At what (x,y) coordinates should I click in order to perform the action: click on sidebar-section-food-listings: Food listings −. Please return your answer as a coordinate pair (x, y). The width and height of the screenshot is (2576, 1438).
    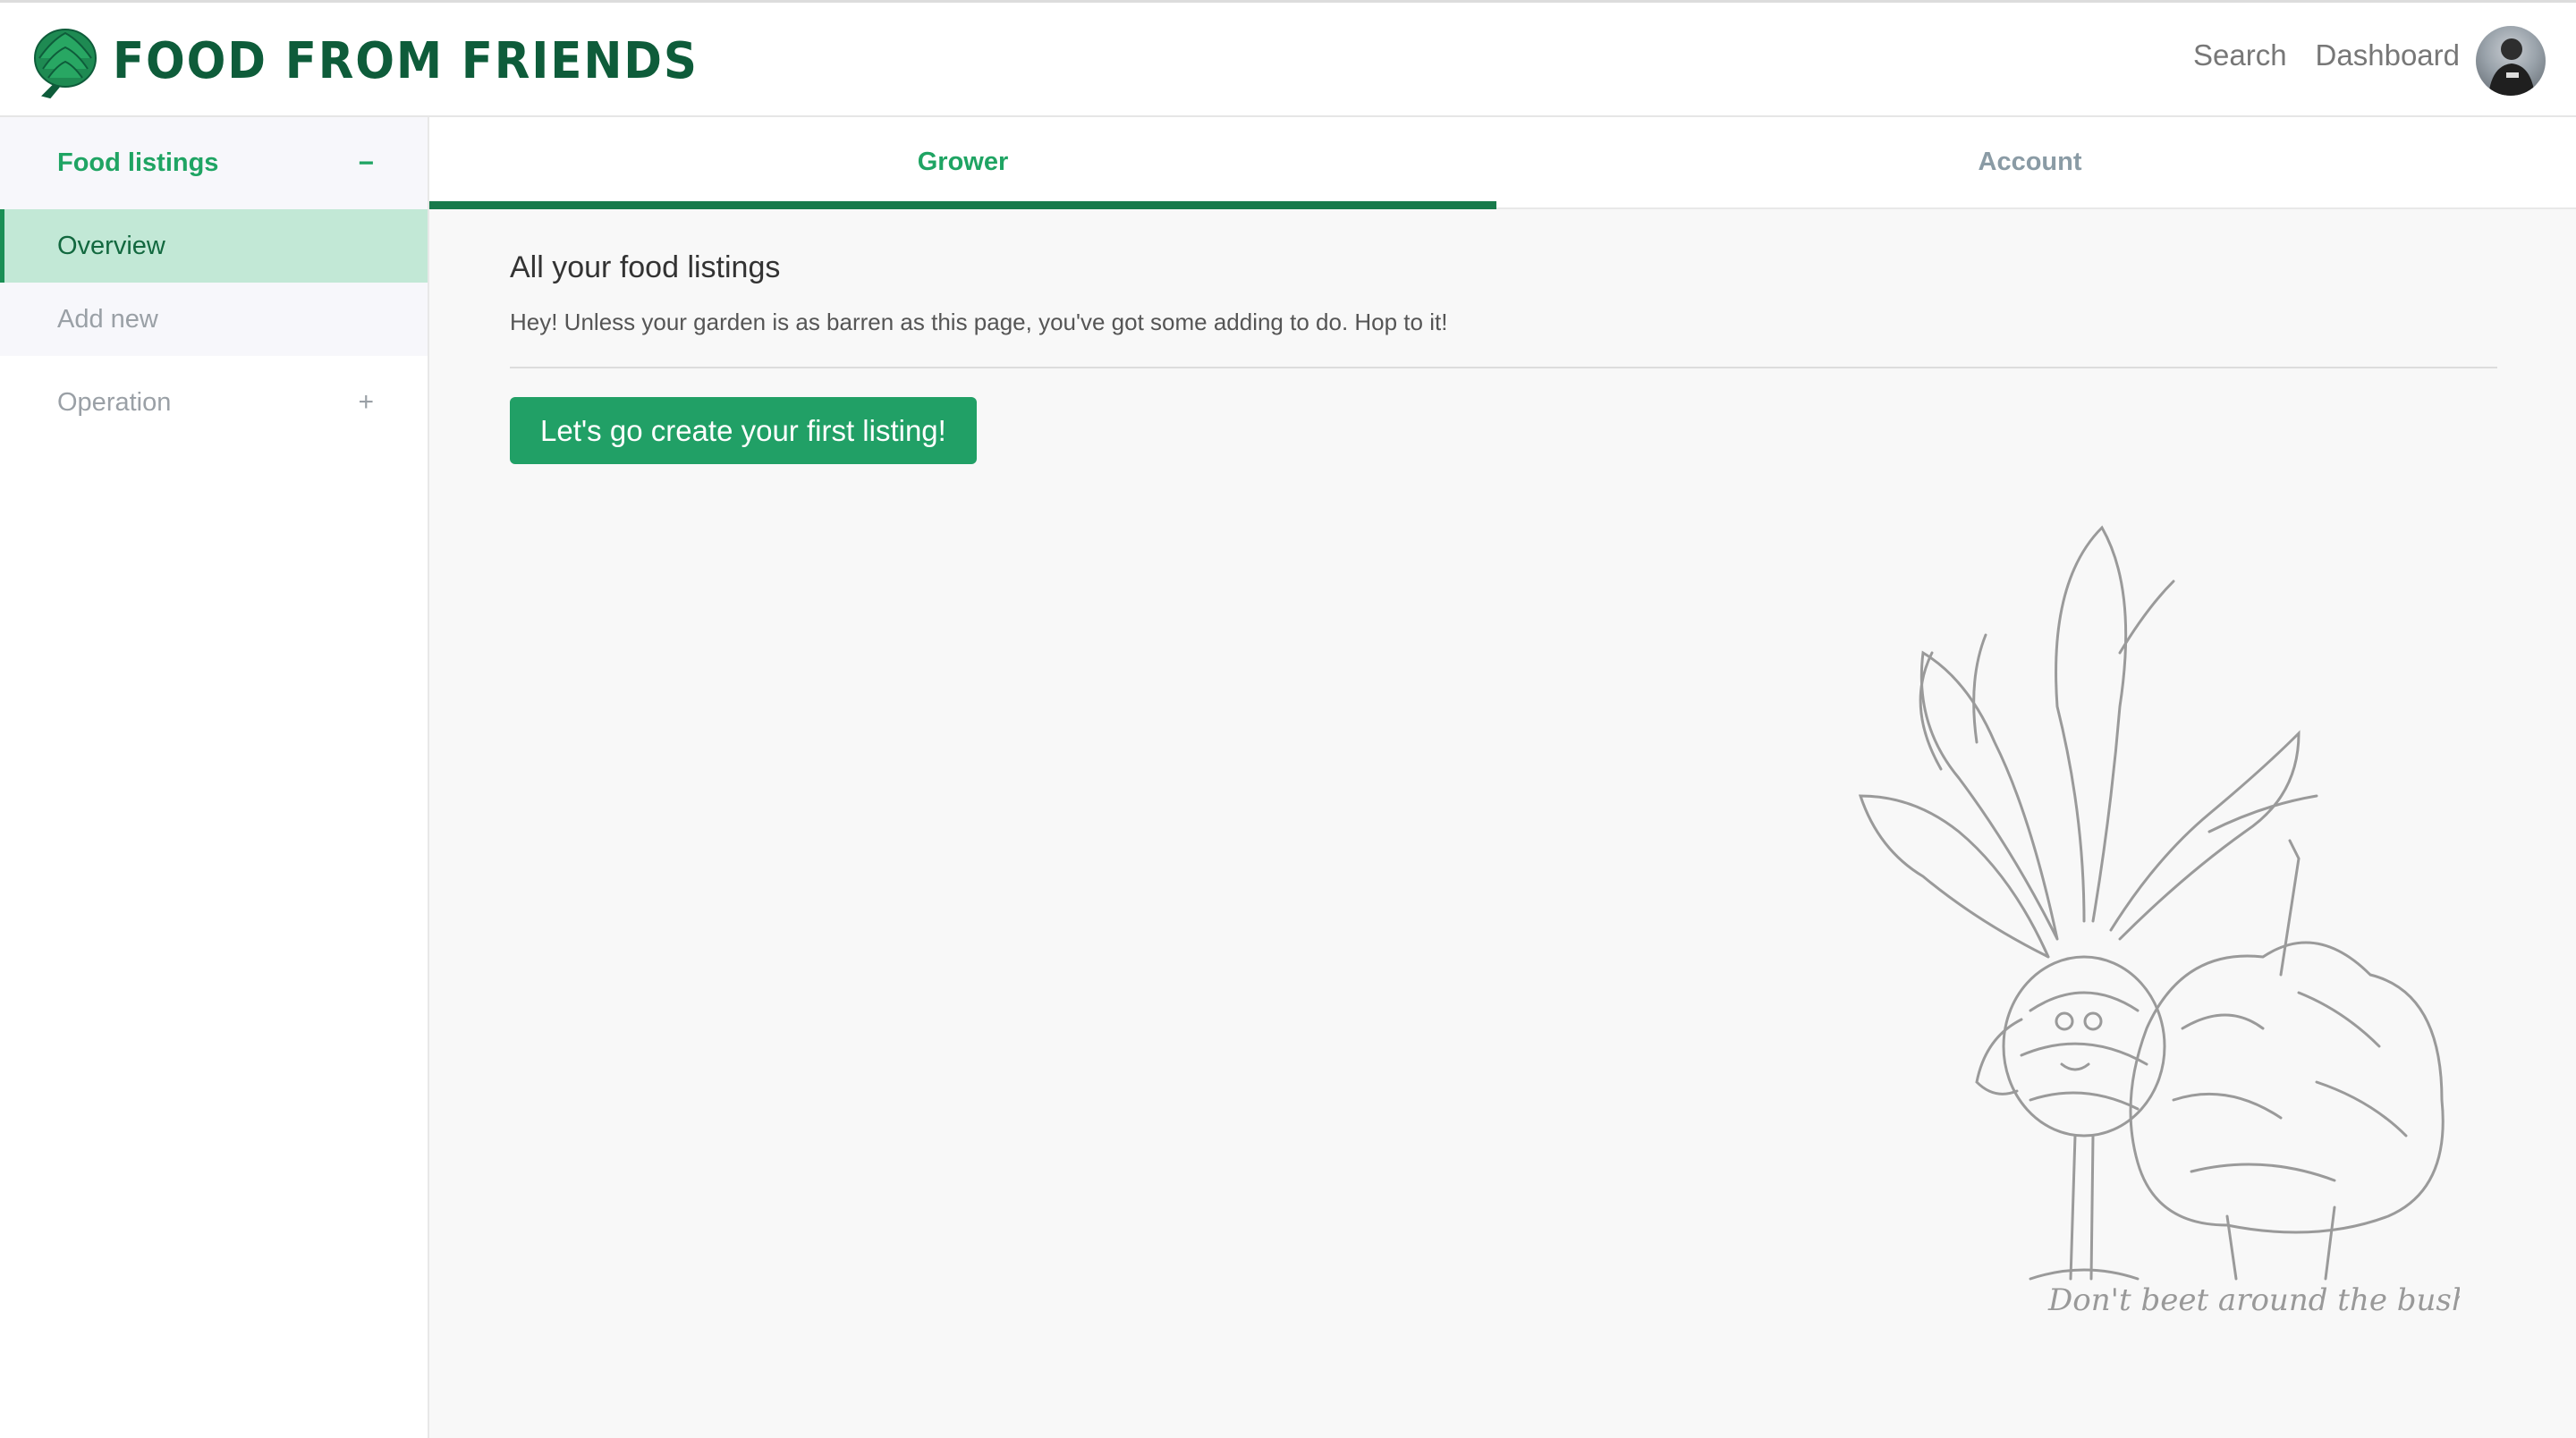
    Looking at the image, I should click on (214, 163).